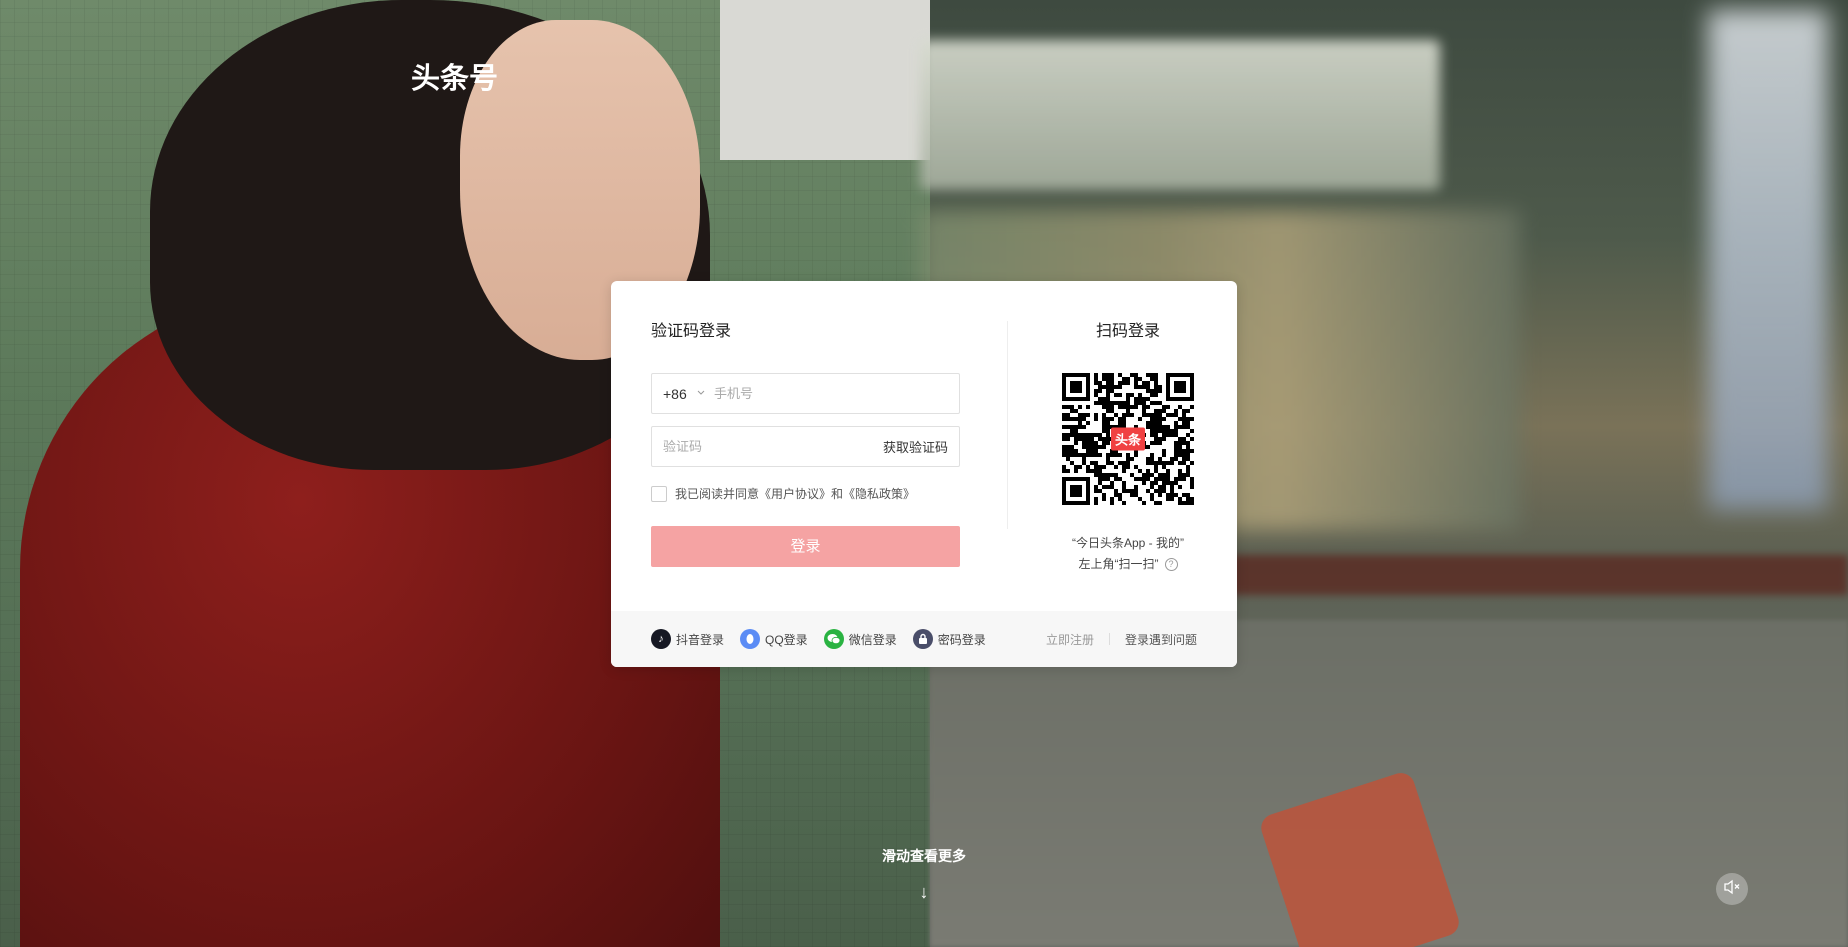  Describe the element at coordinates (454, 76) in the screenshot. I see `brand-logo: 头条号` at that location.